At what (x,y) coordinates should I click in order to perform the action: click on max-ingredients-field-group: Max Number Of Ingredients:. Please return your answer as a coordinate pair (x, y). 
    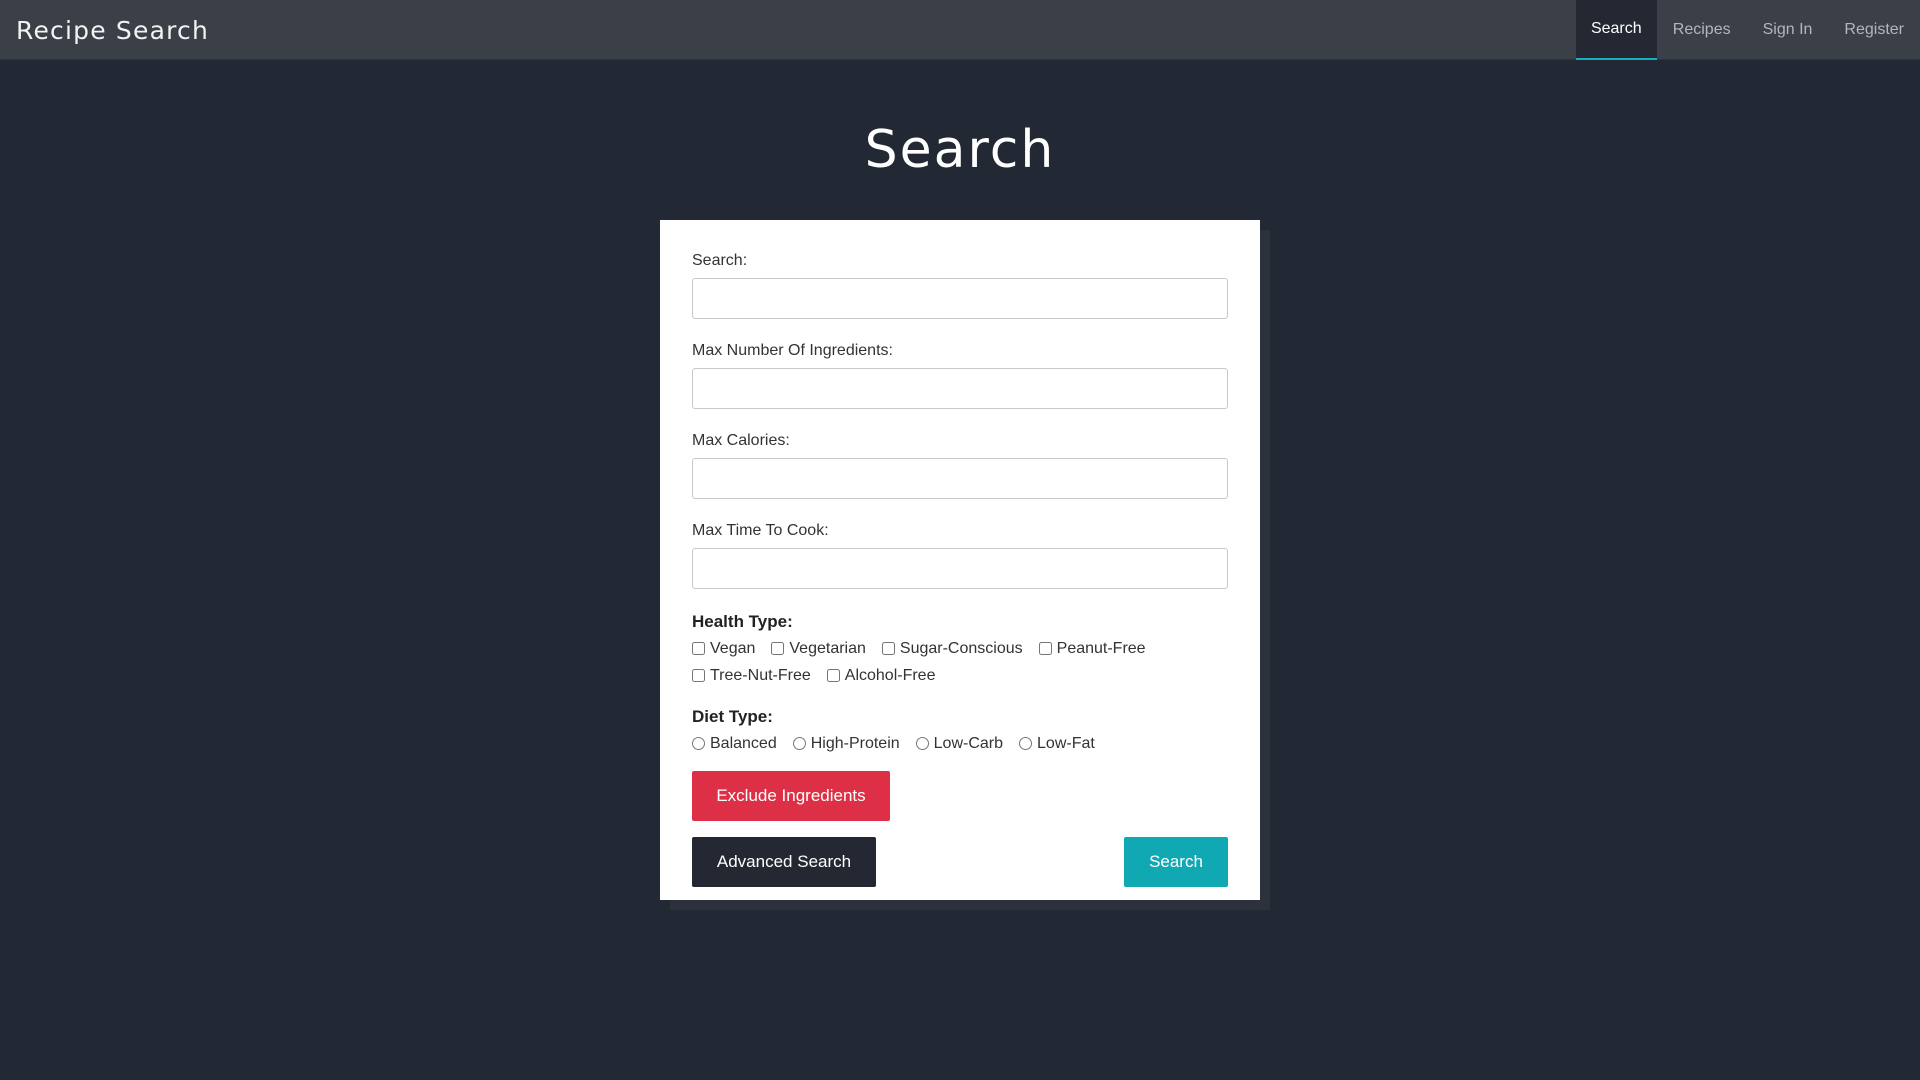
    Looking at the image, I should click on (960, 375).